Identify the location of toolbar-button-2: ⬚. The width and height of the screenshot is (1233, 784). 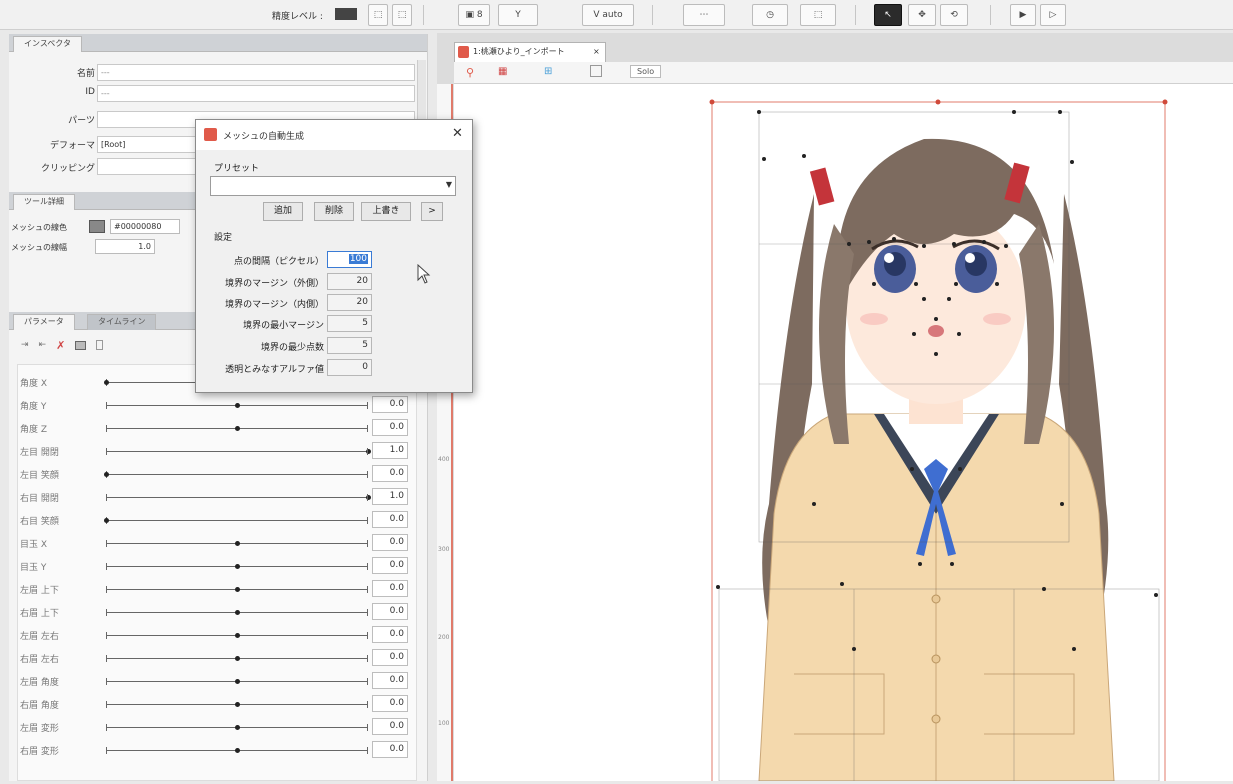
(402, 15).